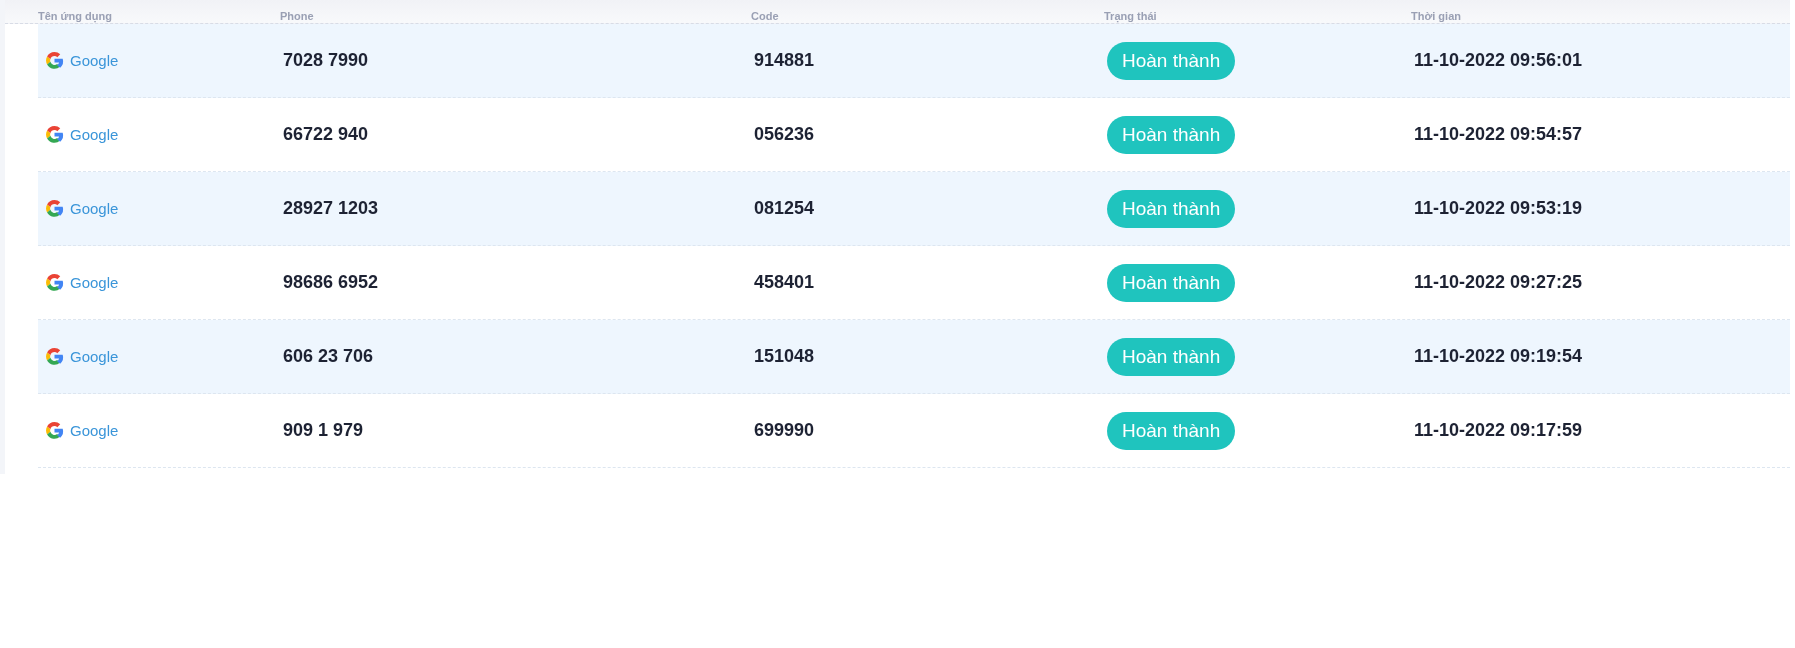 The height and width of the screenshot is (648, 1795). I want to click on timestamp: 11-10-2022 09:54:57, so click(1498, 134).